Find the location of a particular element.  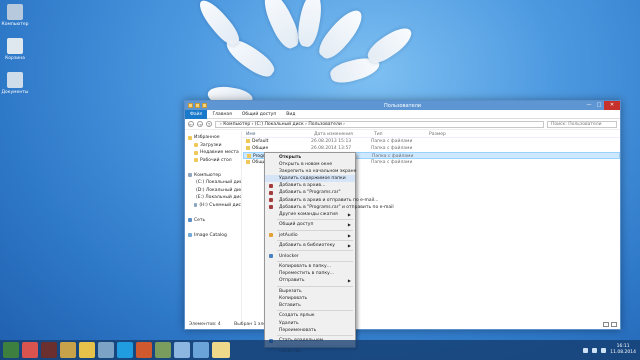

clock: 16:11 11.08.2014 is located at coordinates (623, 350).